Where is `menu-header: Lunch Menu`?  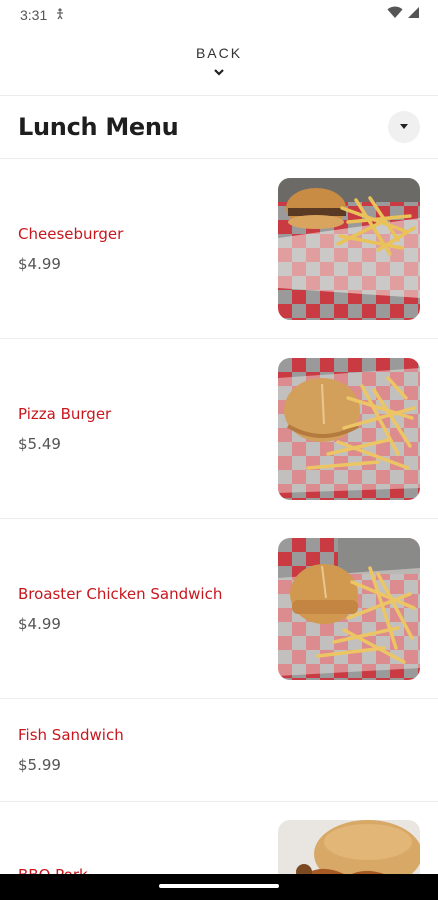 menu-header: Lunch Menu is located at coordinates (219, 127).